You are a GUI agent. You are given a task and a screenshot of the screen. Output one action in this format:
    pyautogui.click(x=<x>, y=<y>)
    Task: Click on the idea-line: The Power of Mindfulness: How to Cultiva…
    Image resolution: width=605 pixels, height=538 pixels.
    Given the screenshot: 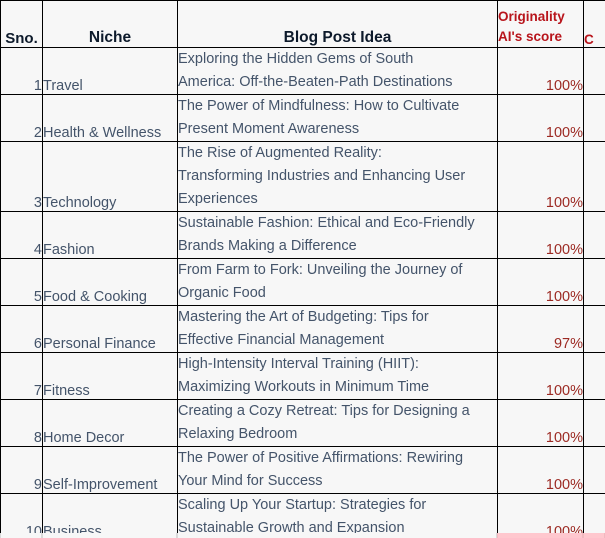 What is the action you would take?
    pyautogui.click(x=319, y=106)
    